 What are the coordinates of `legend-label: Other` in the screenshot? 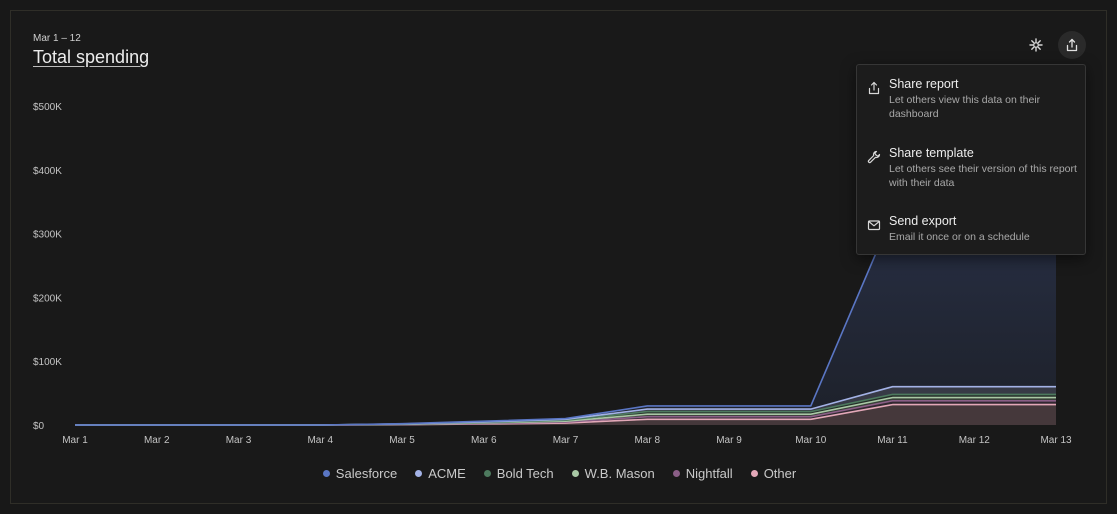 It's located at (780, 473).